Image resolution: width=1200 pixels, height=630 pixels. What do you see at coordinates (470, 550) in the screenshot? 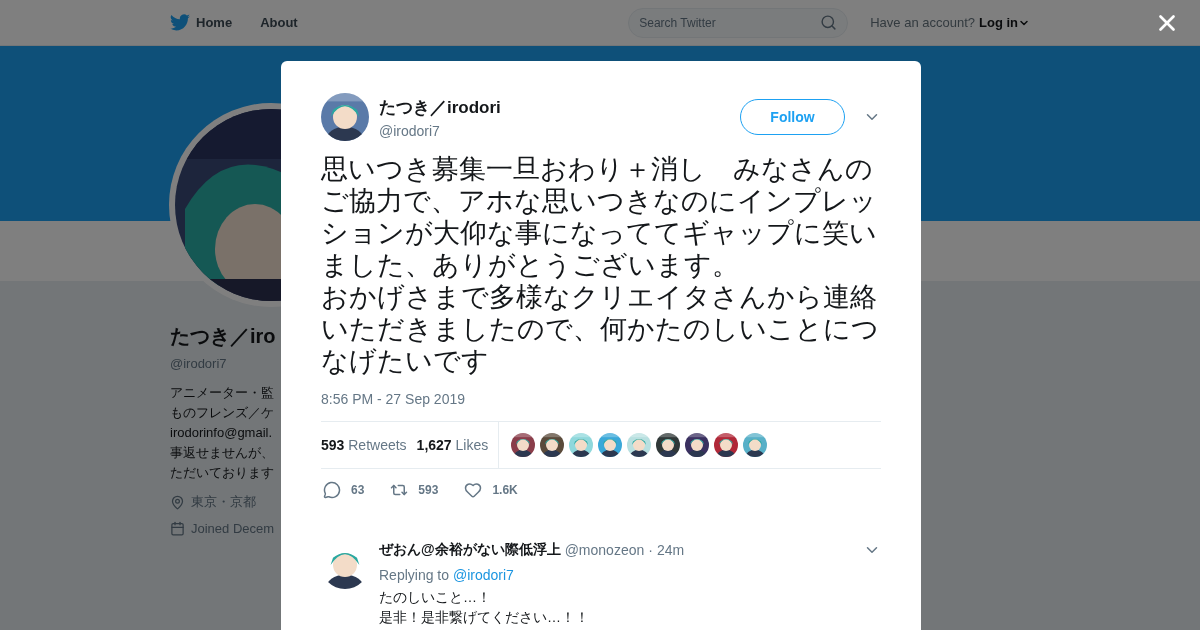
I see `reply-author-name: ぜおん@余裕がない際低浮上` at bounding box center [470, 550].